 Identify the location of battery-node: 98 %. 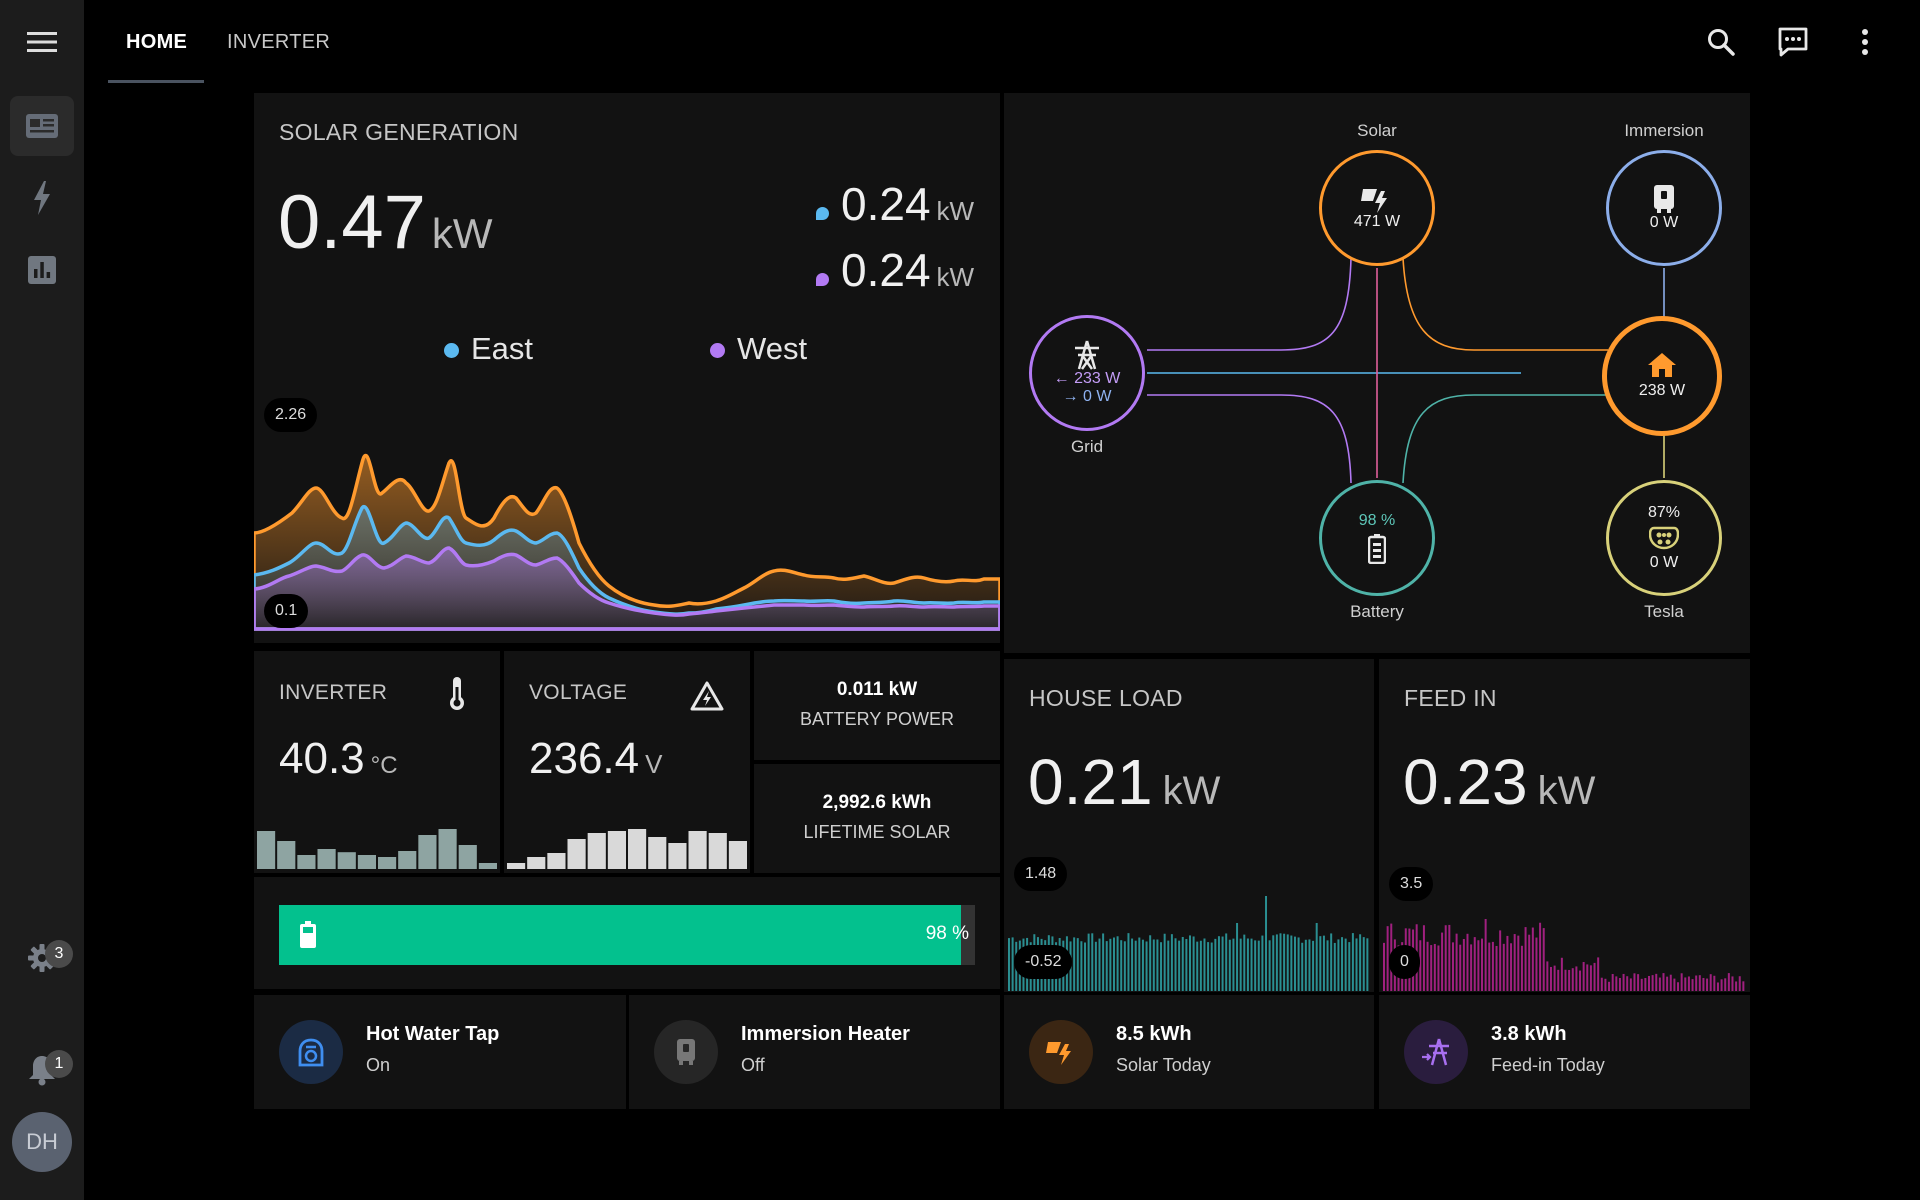
(1377, 538).